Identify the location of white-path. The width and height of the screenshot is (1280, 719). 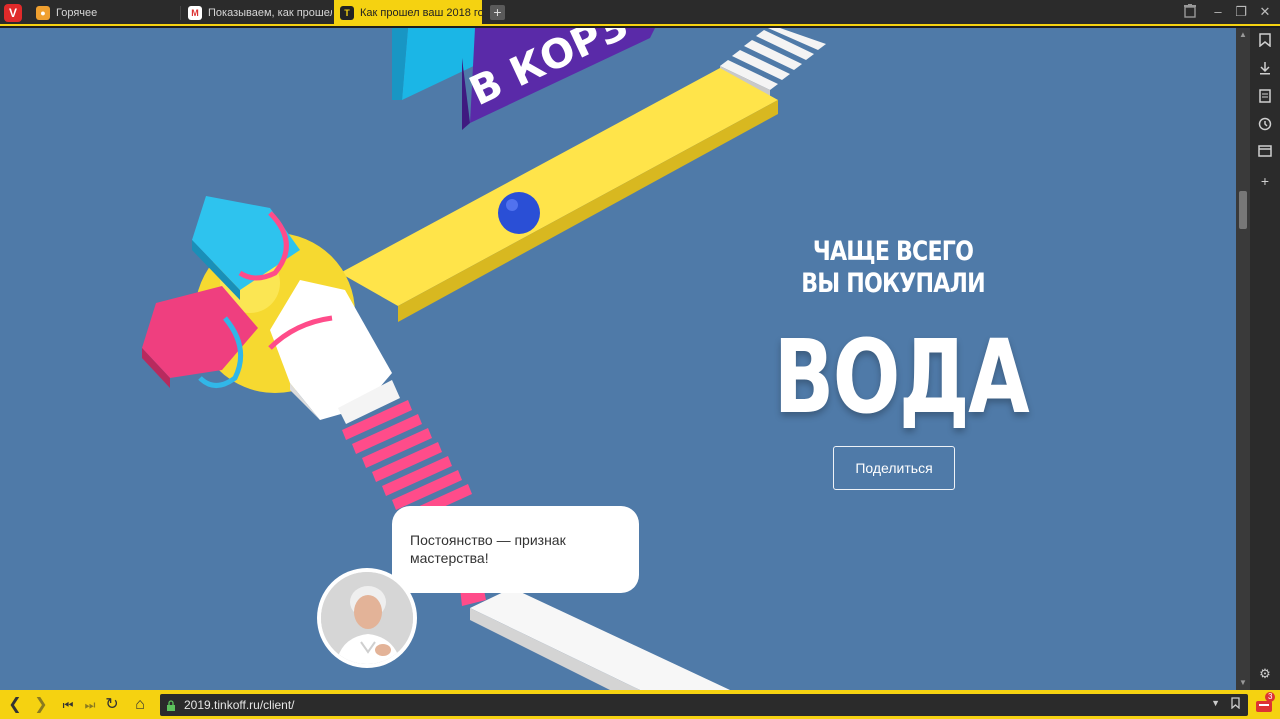
(600, 639).